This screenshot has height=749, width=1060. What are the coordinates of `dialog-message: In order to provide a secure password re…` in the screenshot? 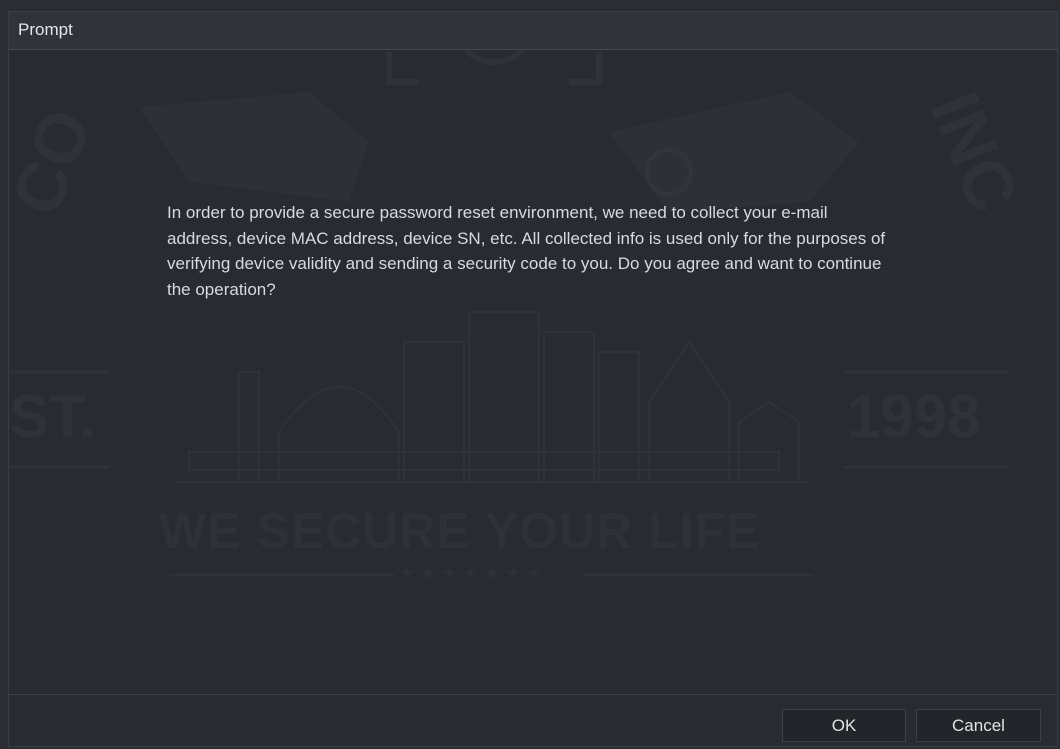 It's located at (526, 251).